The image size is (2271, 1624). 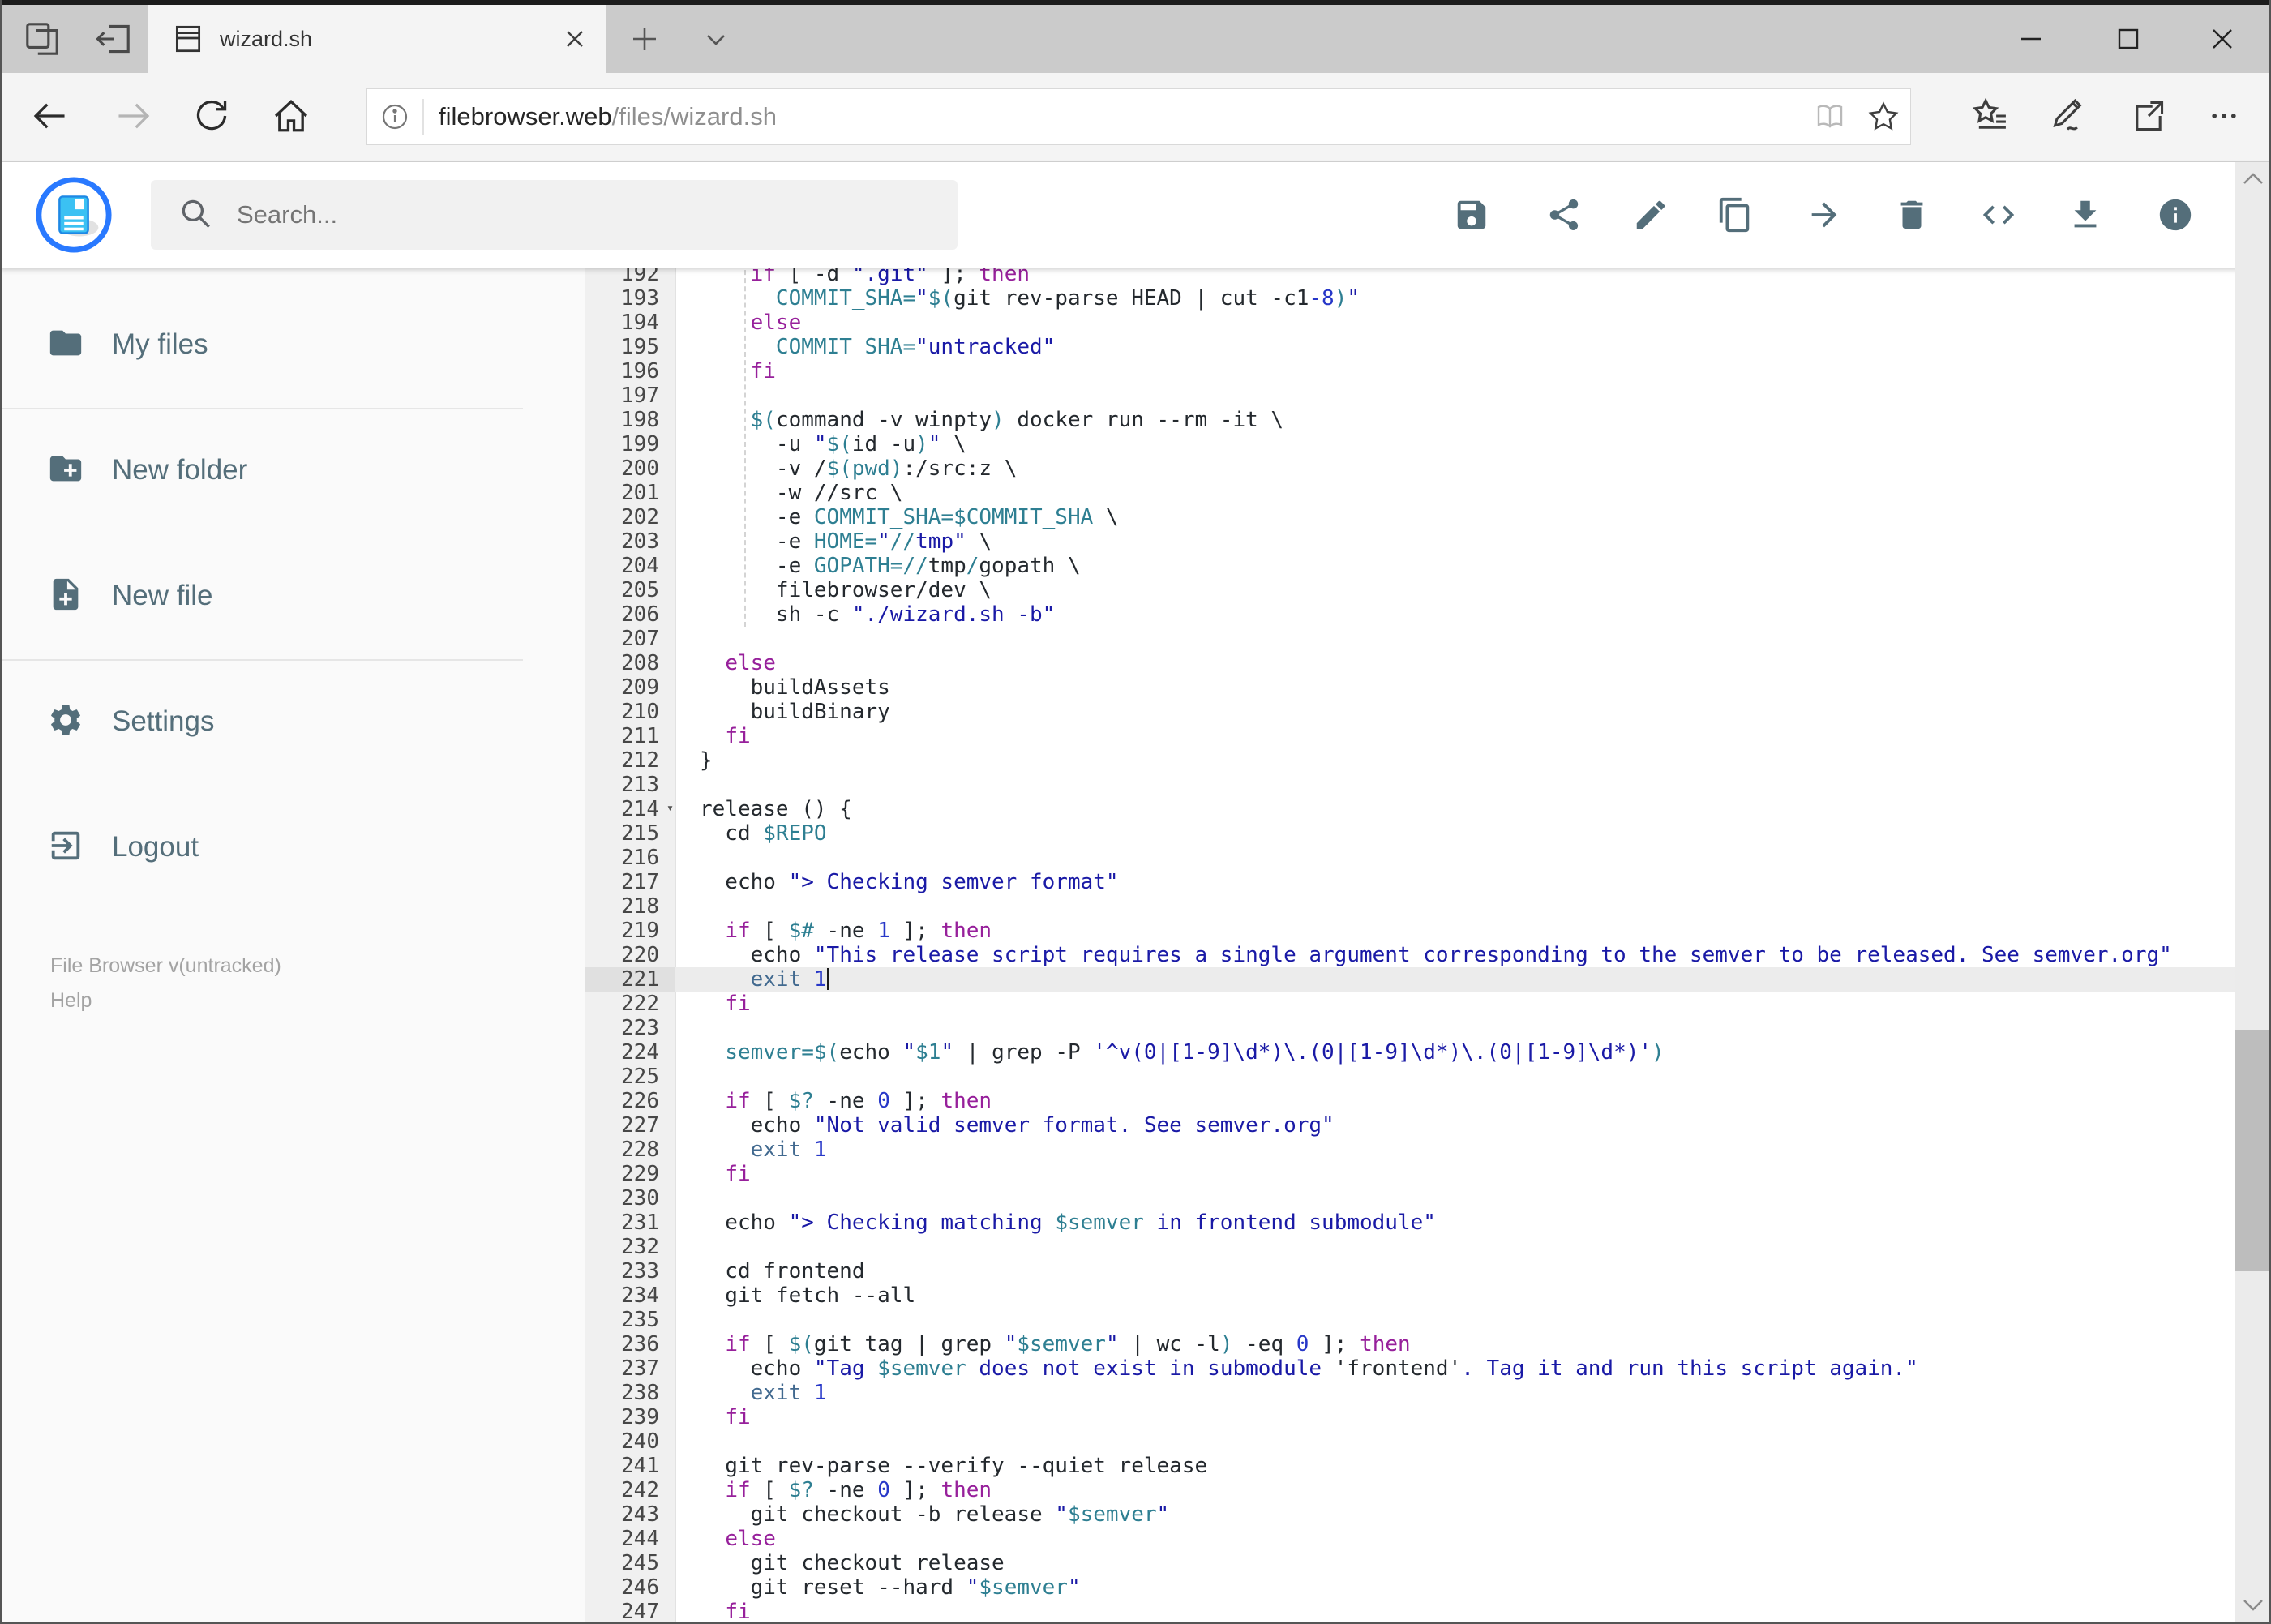 I want to click on filebrowser-logo, so click(x=74, y=217).